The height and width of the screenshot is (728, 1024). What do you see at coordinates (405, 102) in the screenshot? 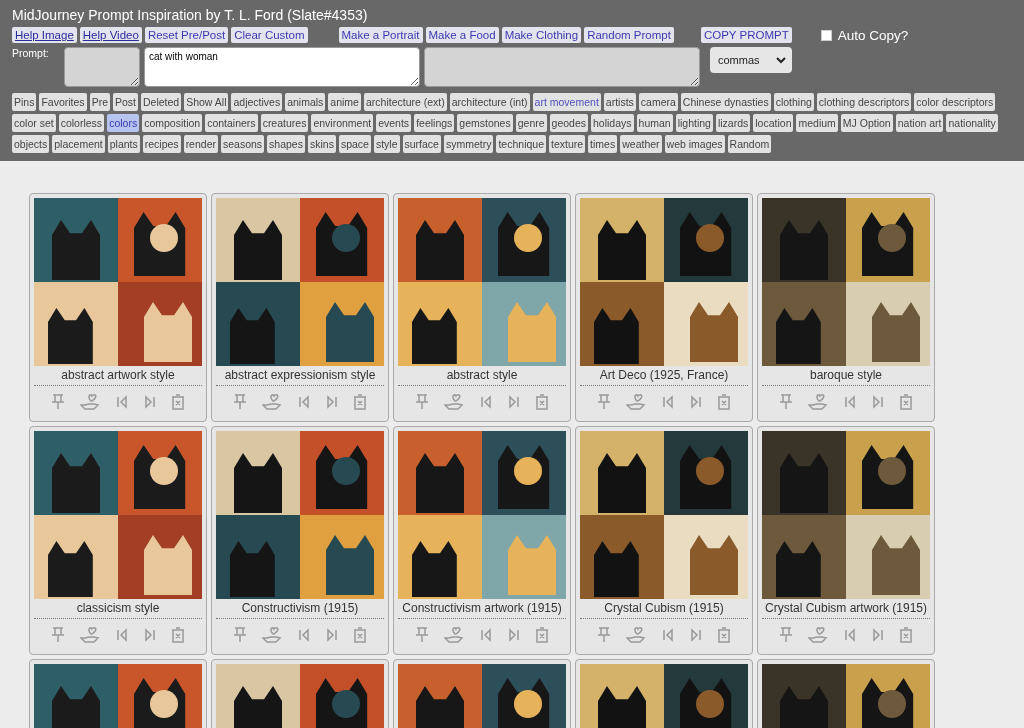
I see `category-tag: architecture (ext)` at bounding box center [405, 102].